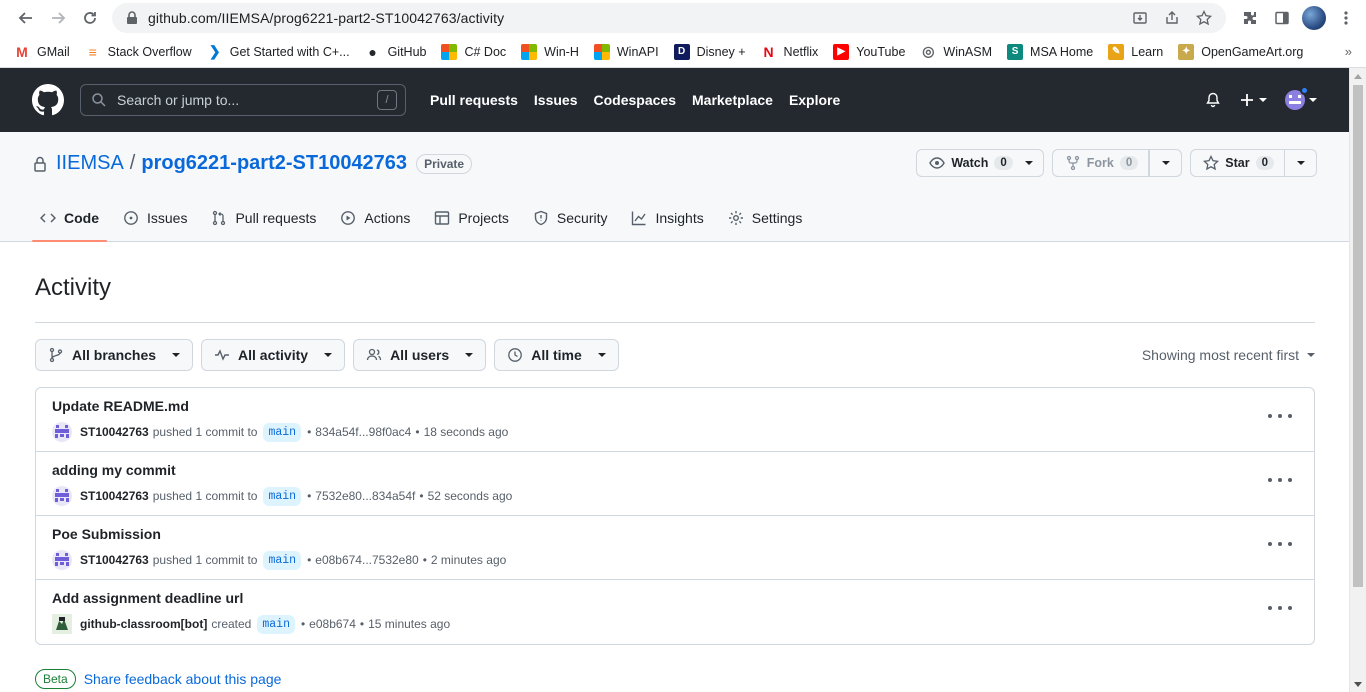 The width and height of the screenshot is (1366, 692). I want to click on bookmark-item: ◎ WinASM, so click(956, 51).